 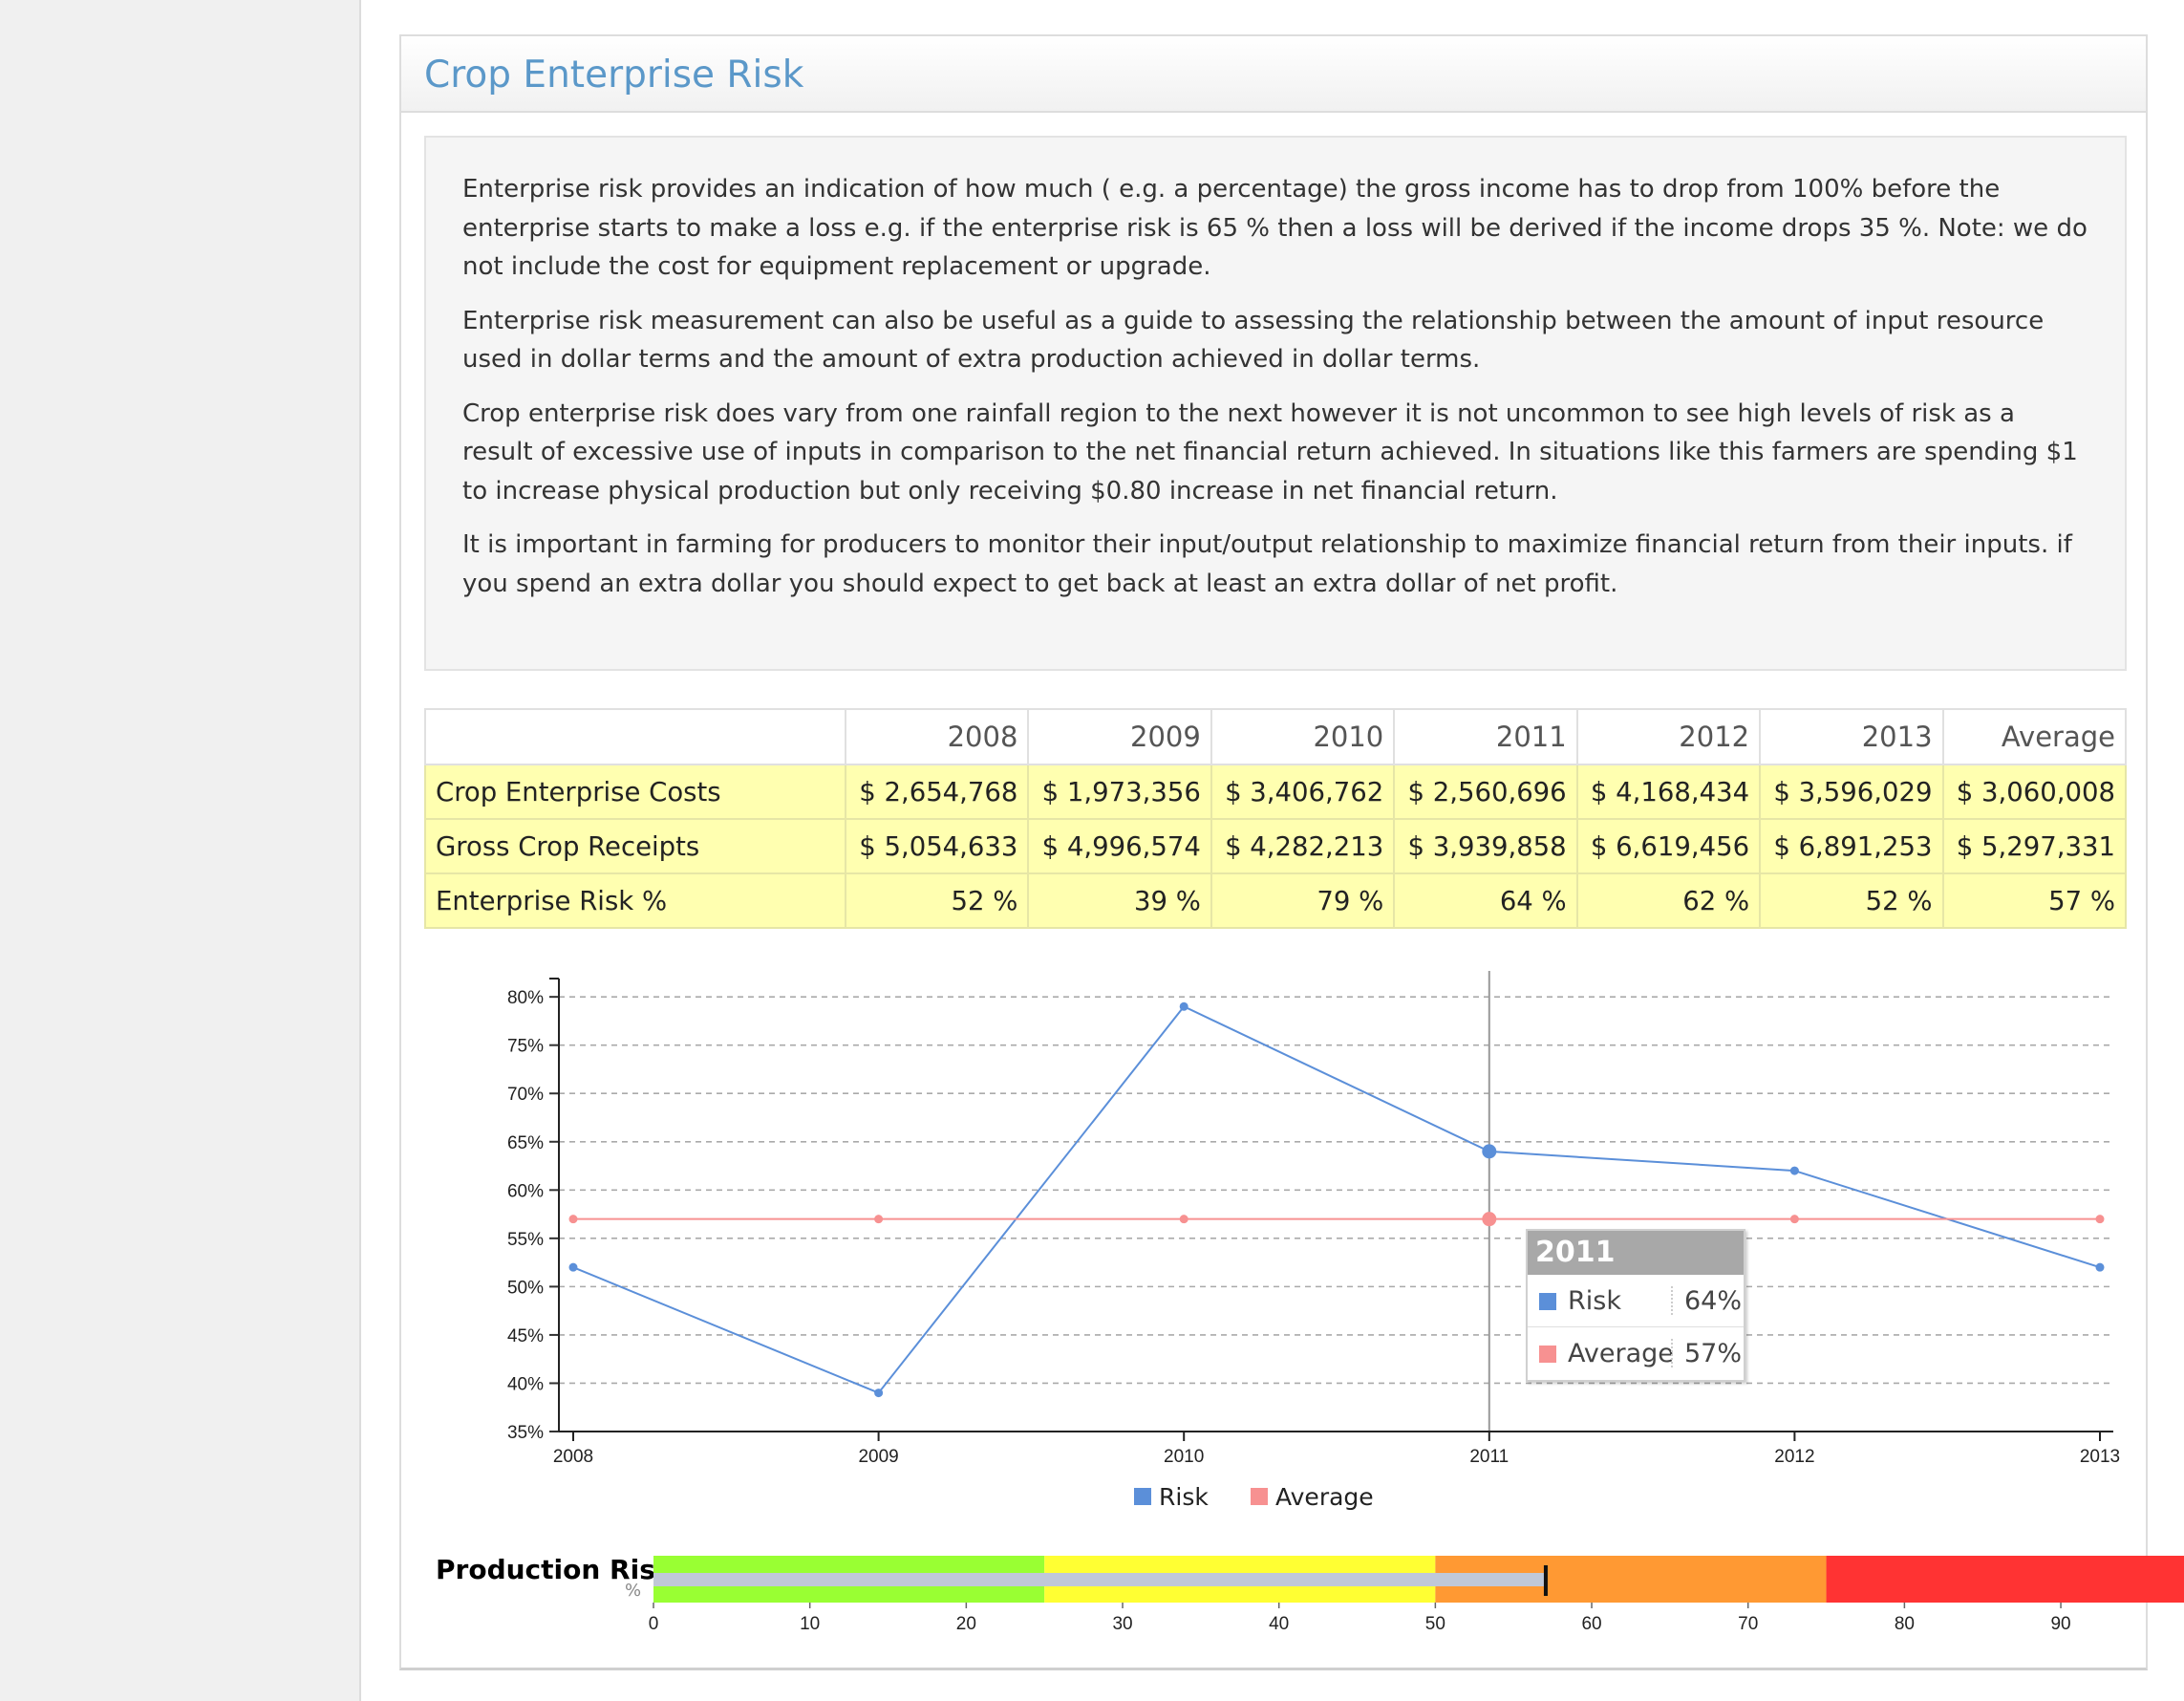 What do you see at coordinates (1119, 792) in the screenshot?
I see `table-cell: $ 1,973,356` at bounding box center [1119, 792].